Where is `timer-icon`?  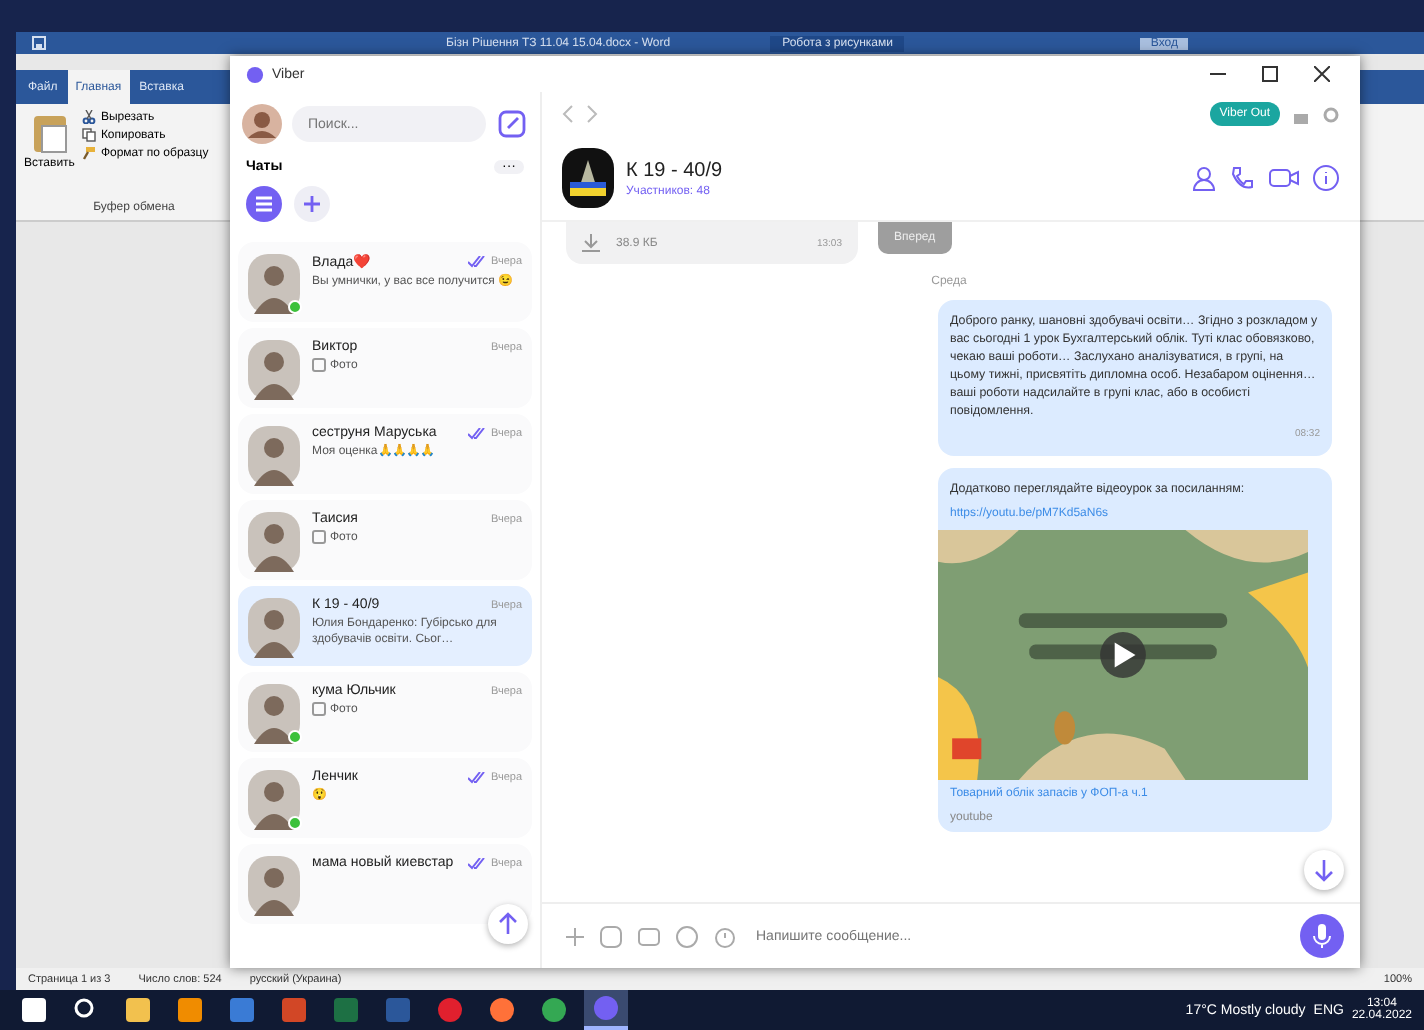 timer-icon is located at coordinates (725, 936).